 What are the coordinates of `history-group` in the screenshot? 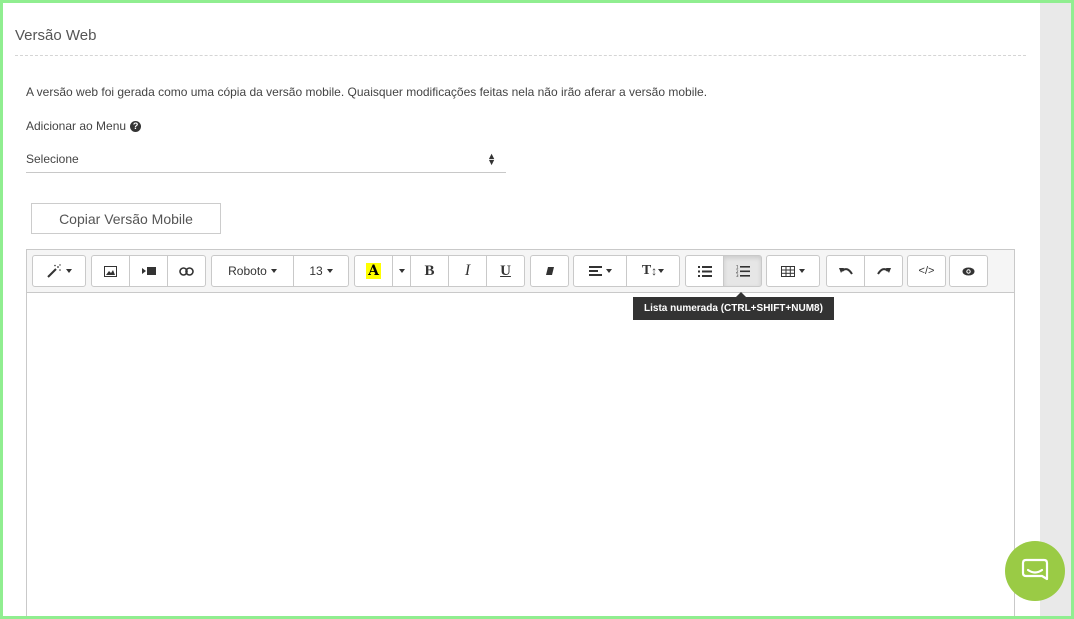 It's located at (864, 271).